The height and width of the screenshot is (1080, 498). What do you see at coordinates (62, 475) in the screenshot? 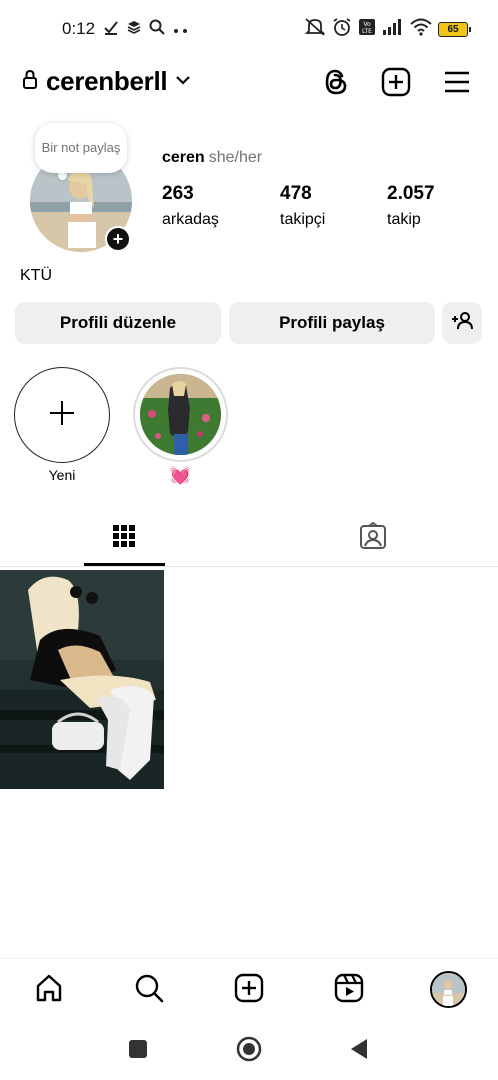
I see `new-highlight-label: Yeni` at bounding box center [62, 475].